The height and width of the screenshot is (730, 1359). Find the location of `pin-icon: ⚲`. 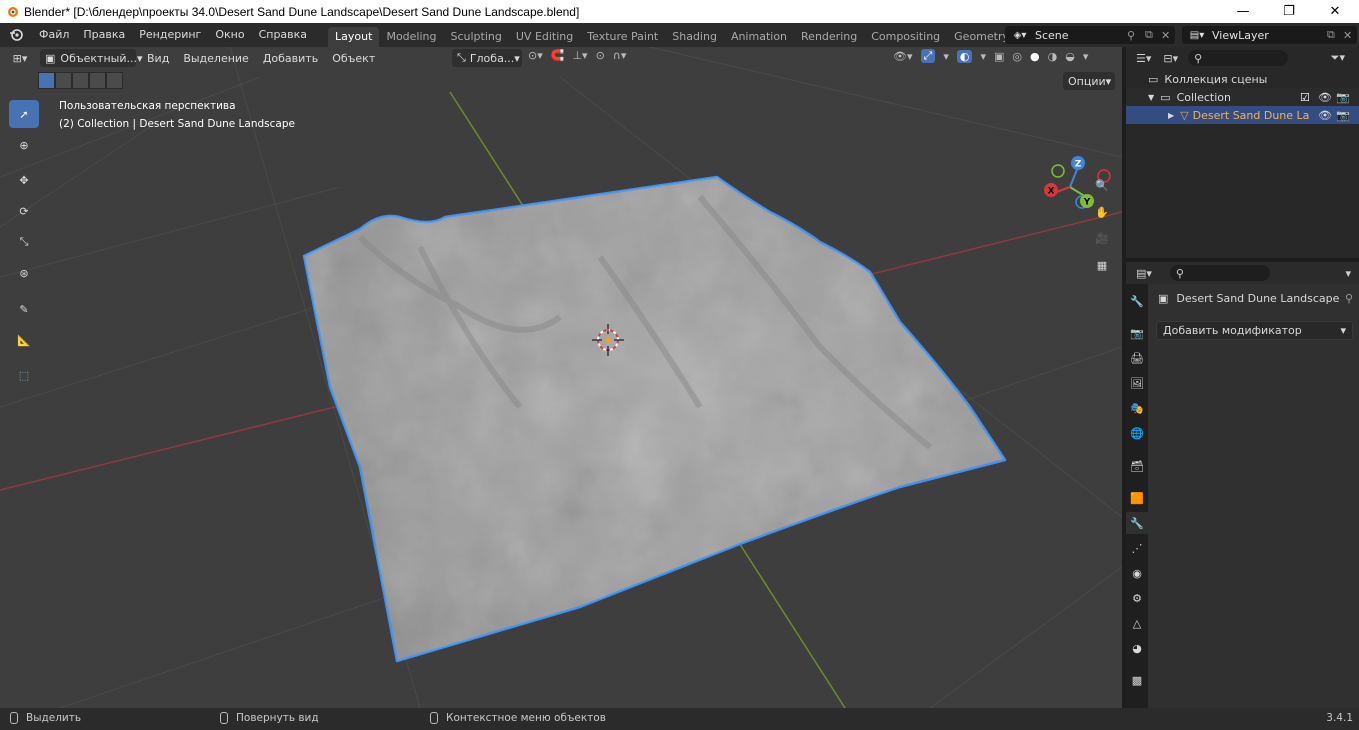

pin-icon: ⚲ is located at coordinates (1136, 35).